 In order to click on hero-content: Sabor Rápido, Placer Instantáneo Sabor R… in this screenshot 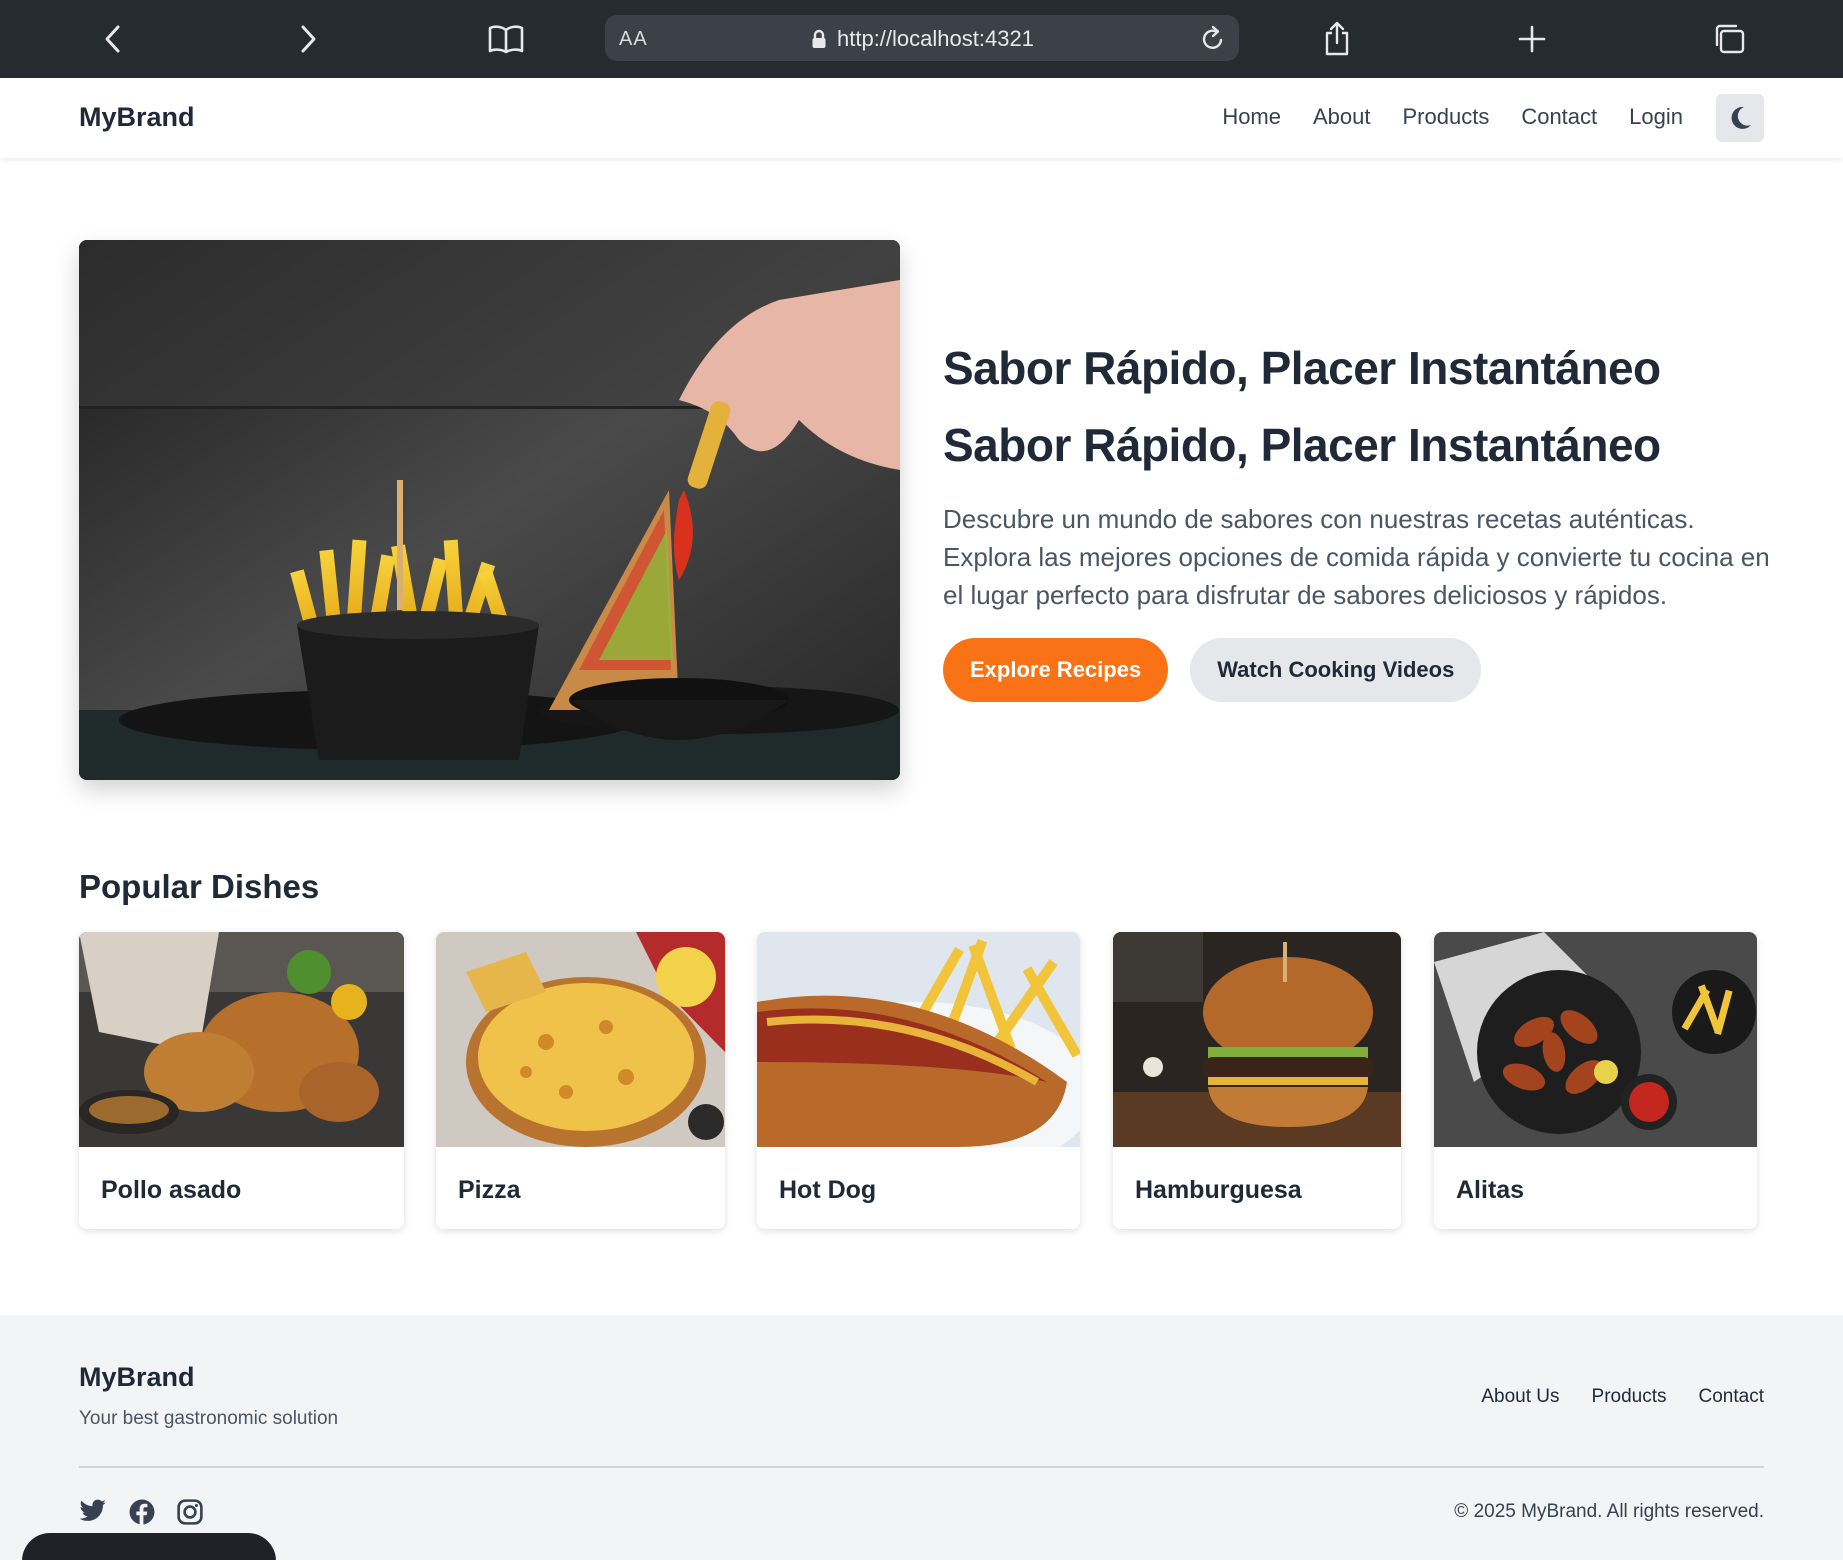, I will do `click(1358, 516)`.